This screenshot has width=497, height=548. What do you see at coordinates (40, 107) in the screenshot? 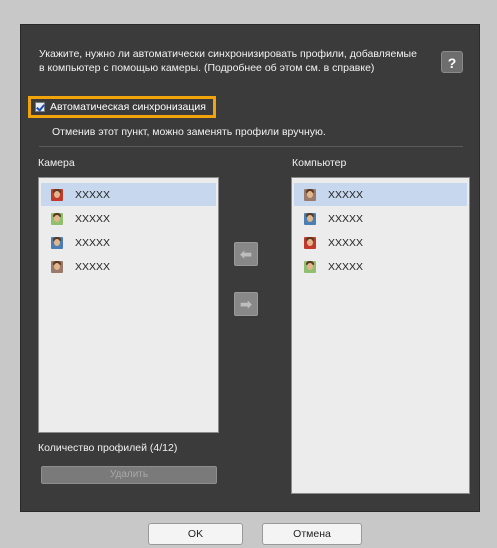
I see `auto-sync-checkbox` at bounding box center [40, 107].